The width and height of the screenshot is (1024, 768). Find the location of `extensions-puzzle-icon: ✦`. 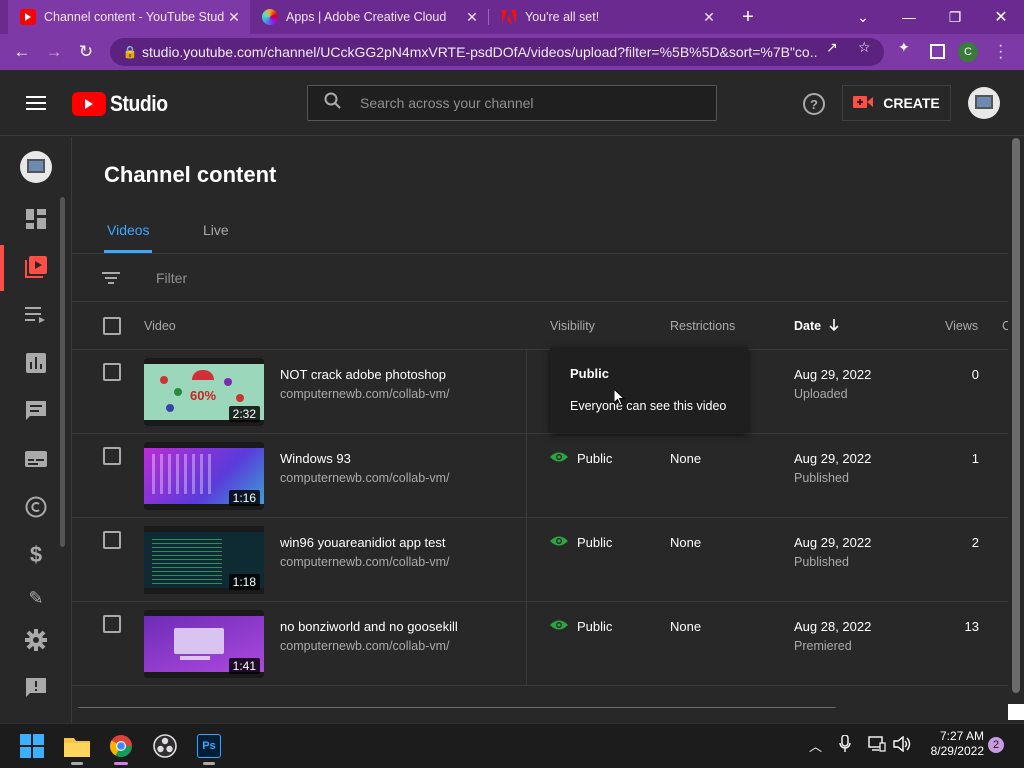

extensions-puzzle-icon: ✦ is located at coordinates (904, 47).